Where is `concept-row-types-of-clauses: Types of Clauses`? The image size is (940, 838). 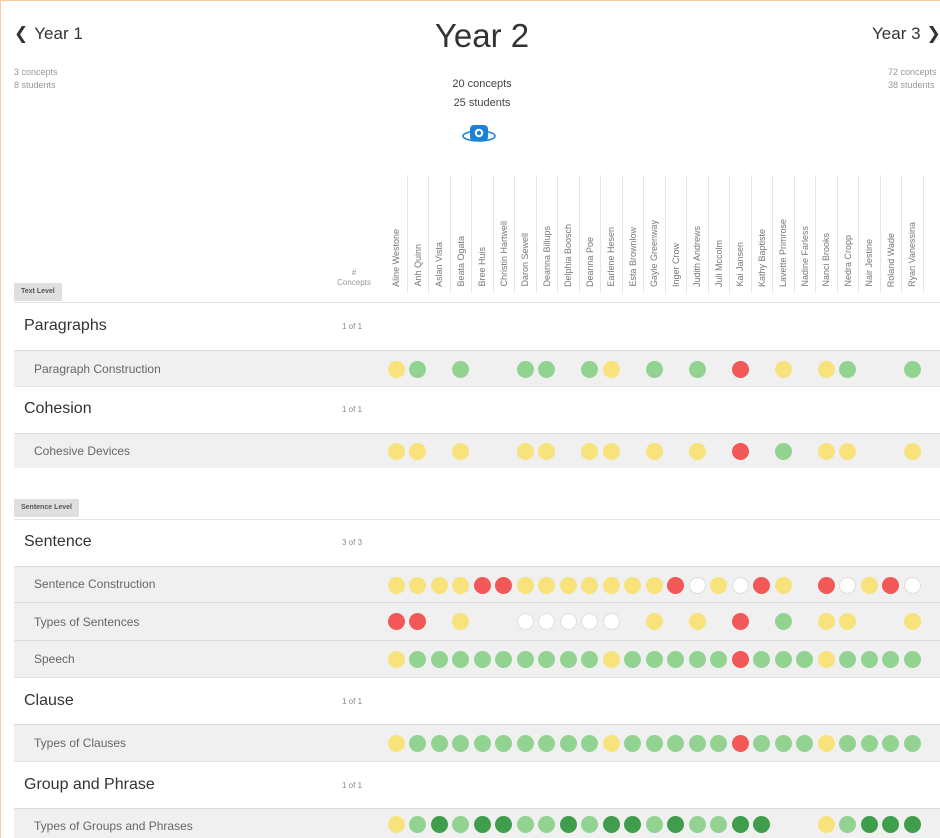 concept-row-types-of-clauses: Types of Clauses is located at coordinates (477, 742).